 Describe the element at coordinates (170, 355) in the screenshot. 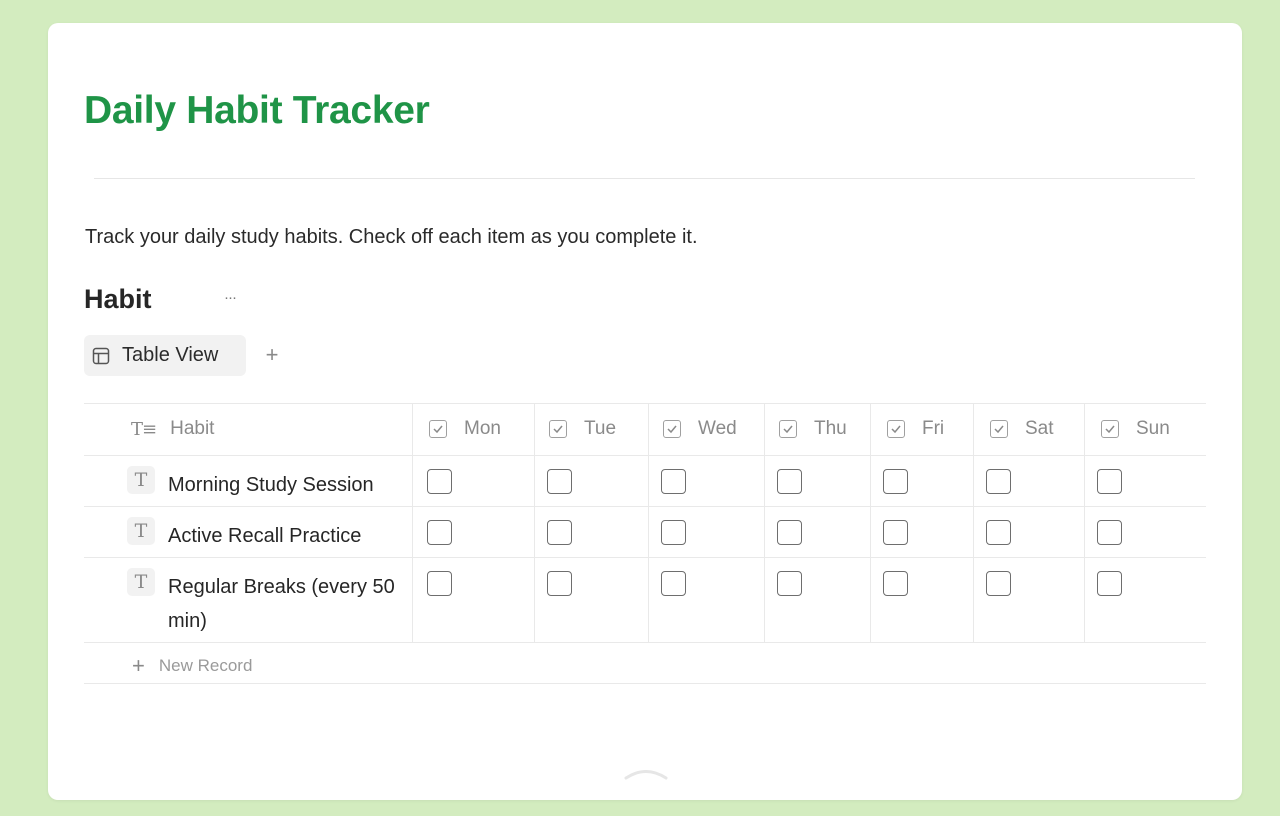

I see `tab-label: Table View` at that location.